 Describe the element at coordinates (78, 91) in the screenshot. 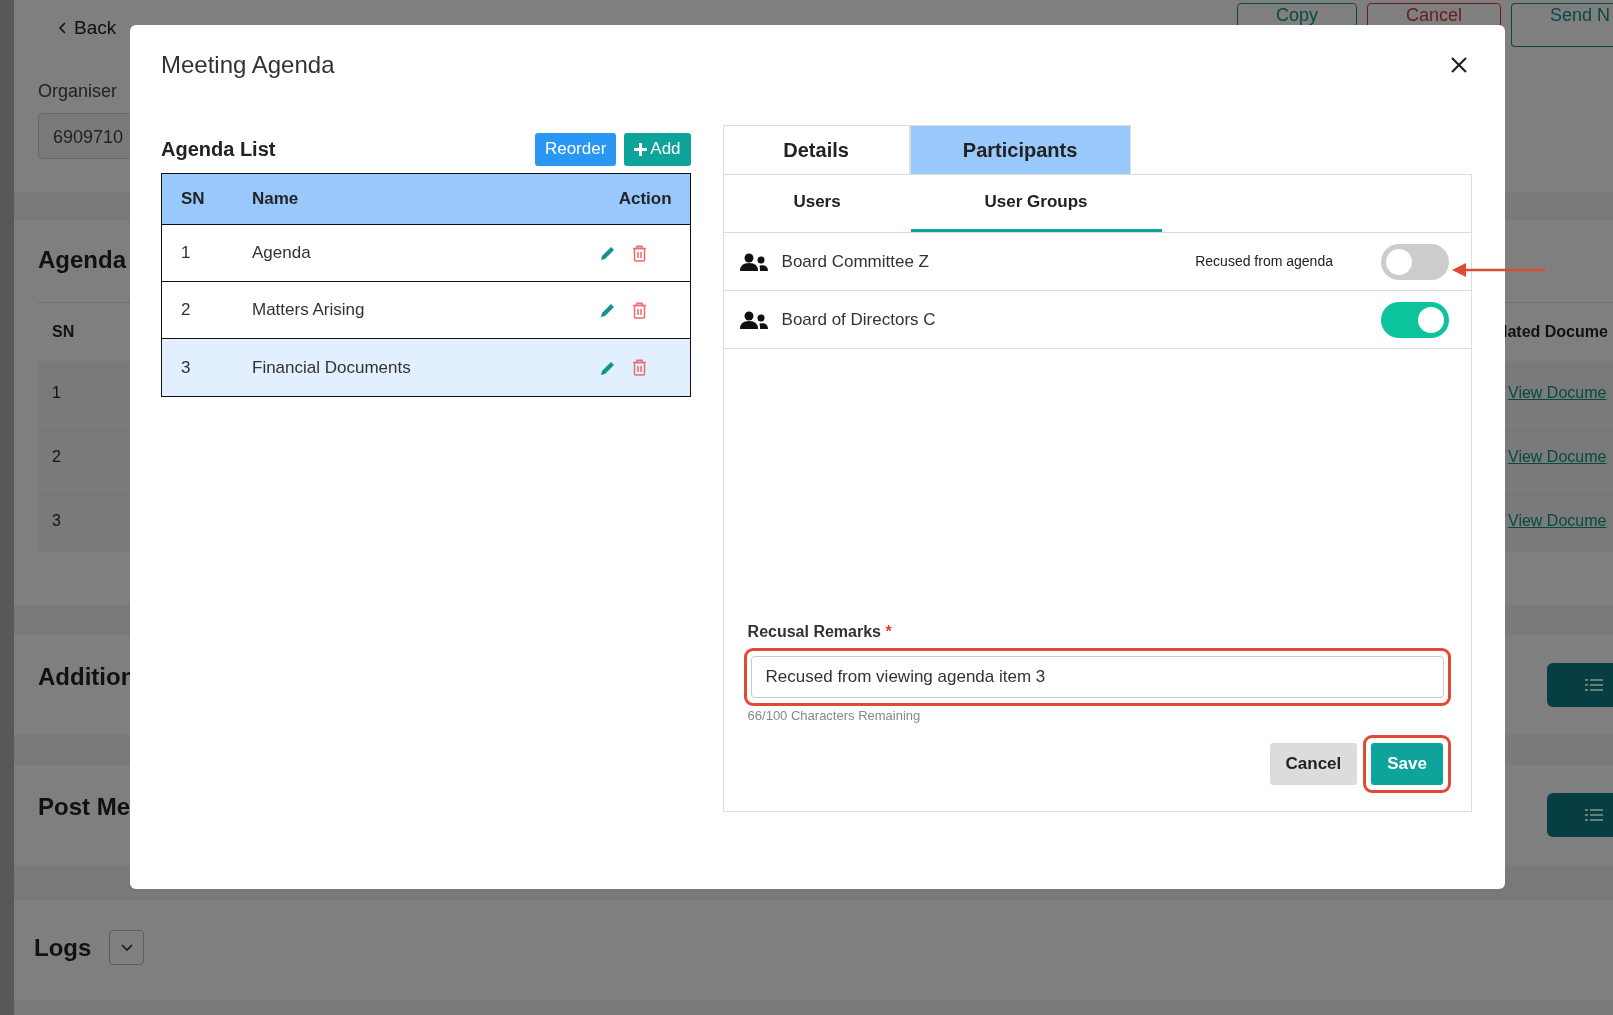

I see `field-label: Organiser` at that location.